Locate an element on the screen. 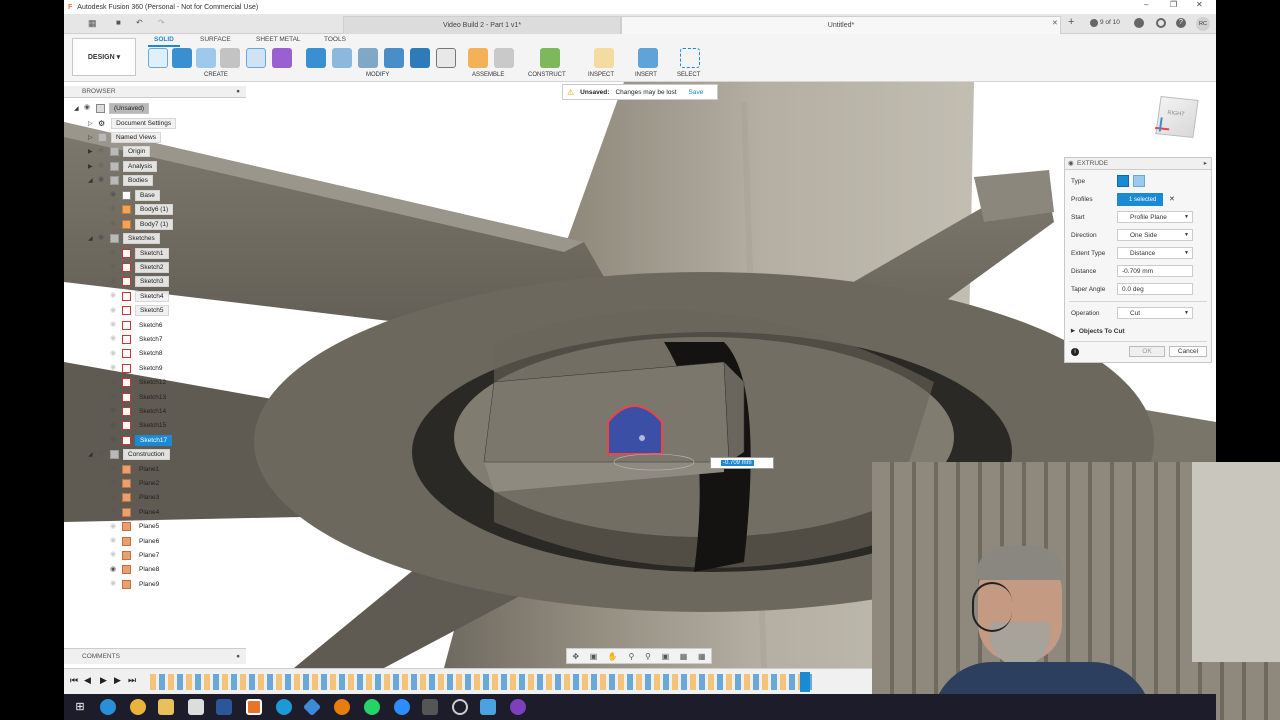  clock-icon is located at coordinates (1161, 23).